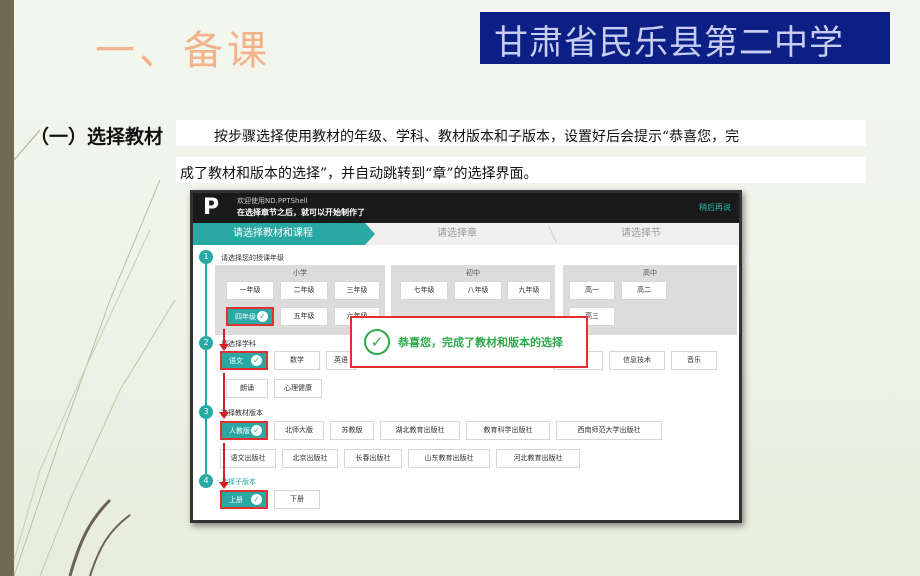 The width and height of the screenshot is (920, 576). Describe the element at coordinates (592, 290) in the screenshot. I see `grade-button: 高一` at that location.